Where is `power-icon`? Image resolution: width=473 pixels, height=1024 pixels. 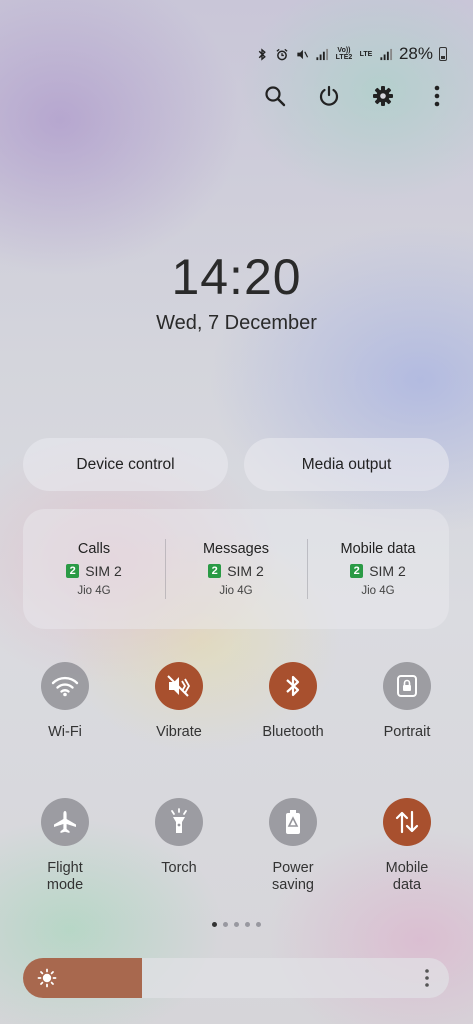
power-icon is located at coordinates (329, 95).